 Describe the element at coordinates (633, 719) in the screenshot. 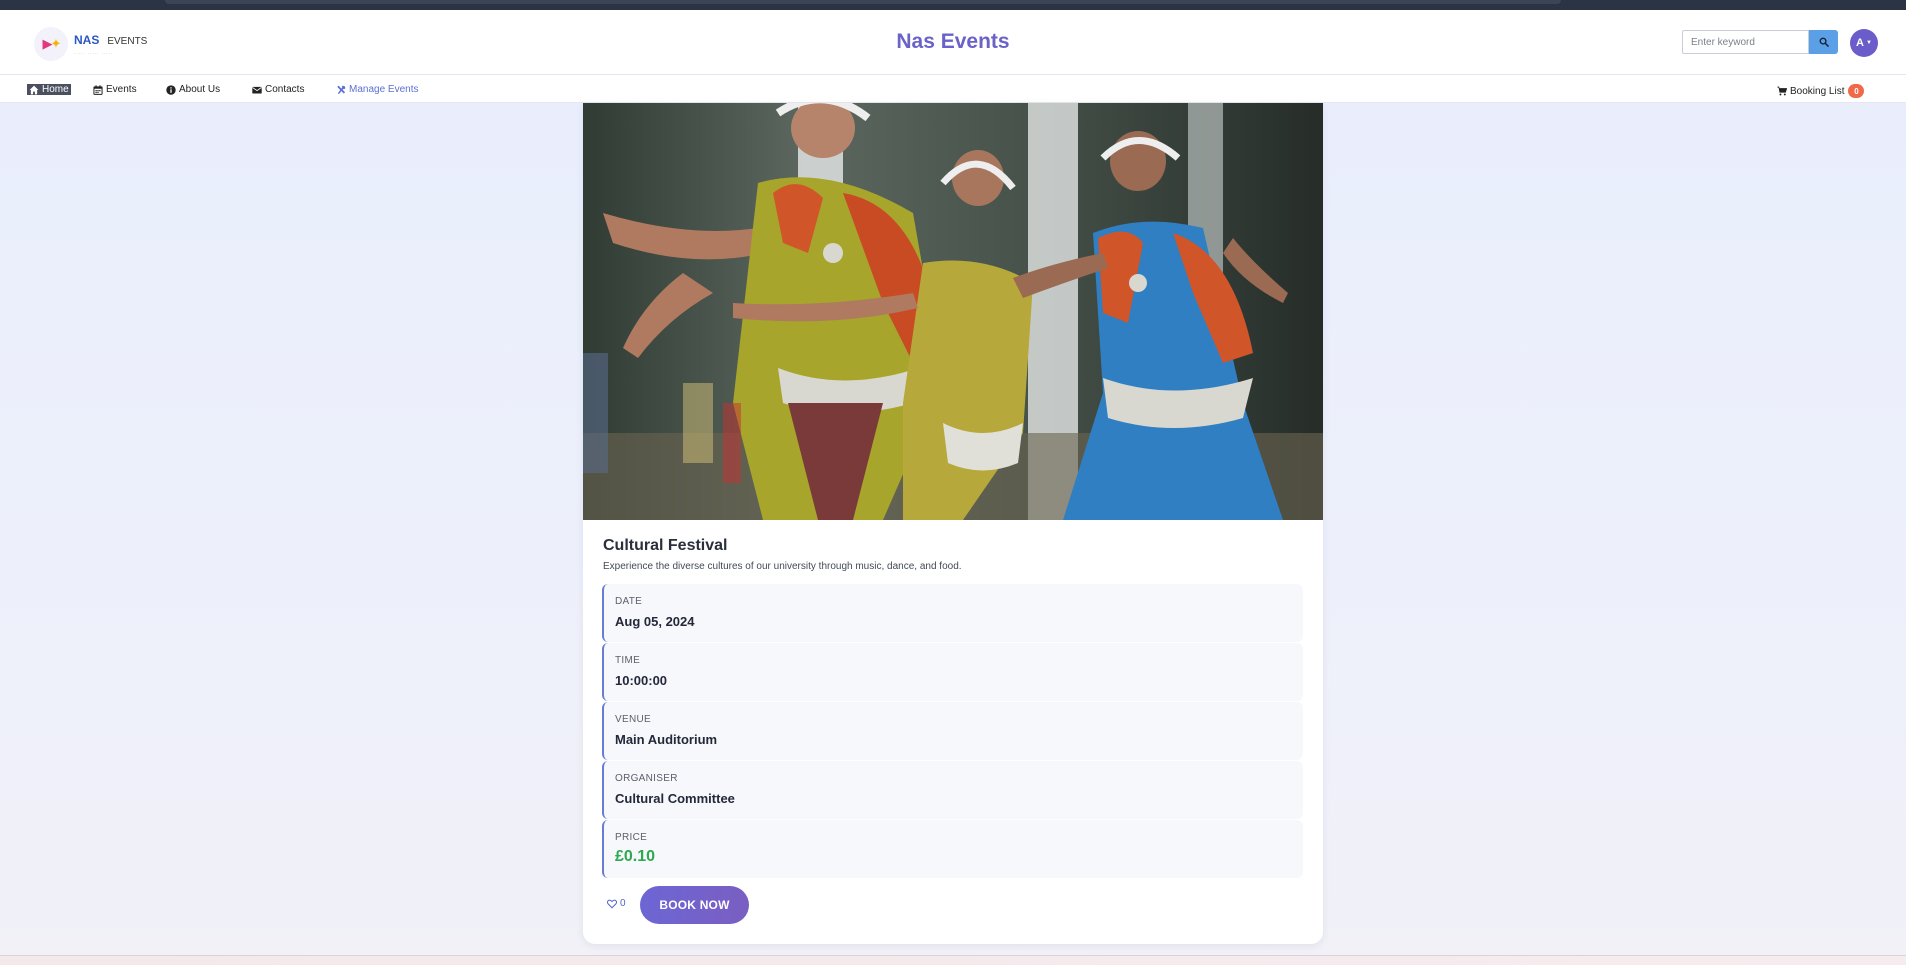

I see `detail-venue-label: VENUE` at that location.